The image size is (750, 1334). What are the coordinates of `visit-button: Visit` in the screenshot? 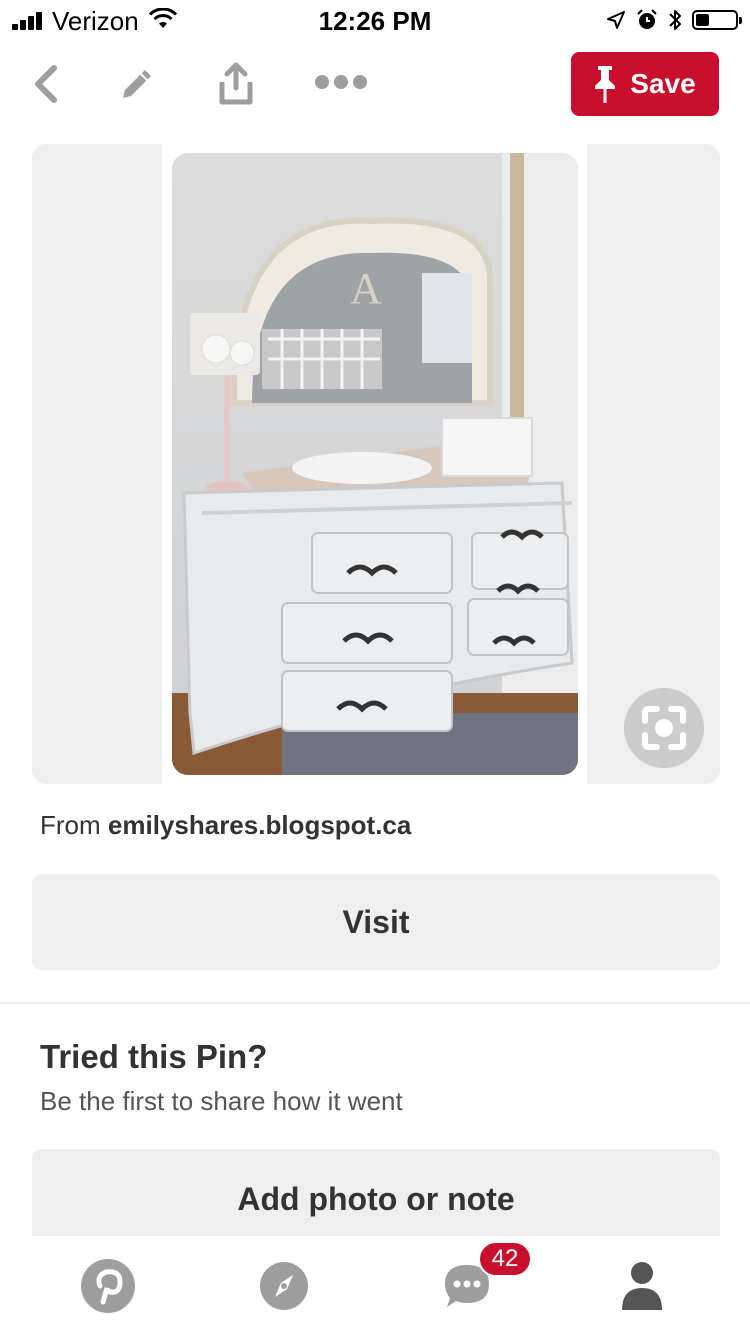 It's located at (376, 922).